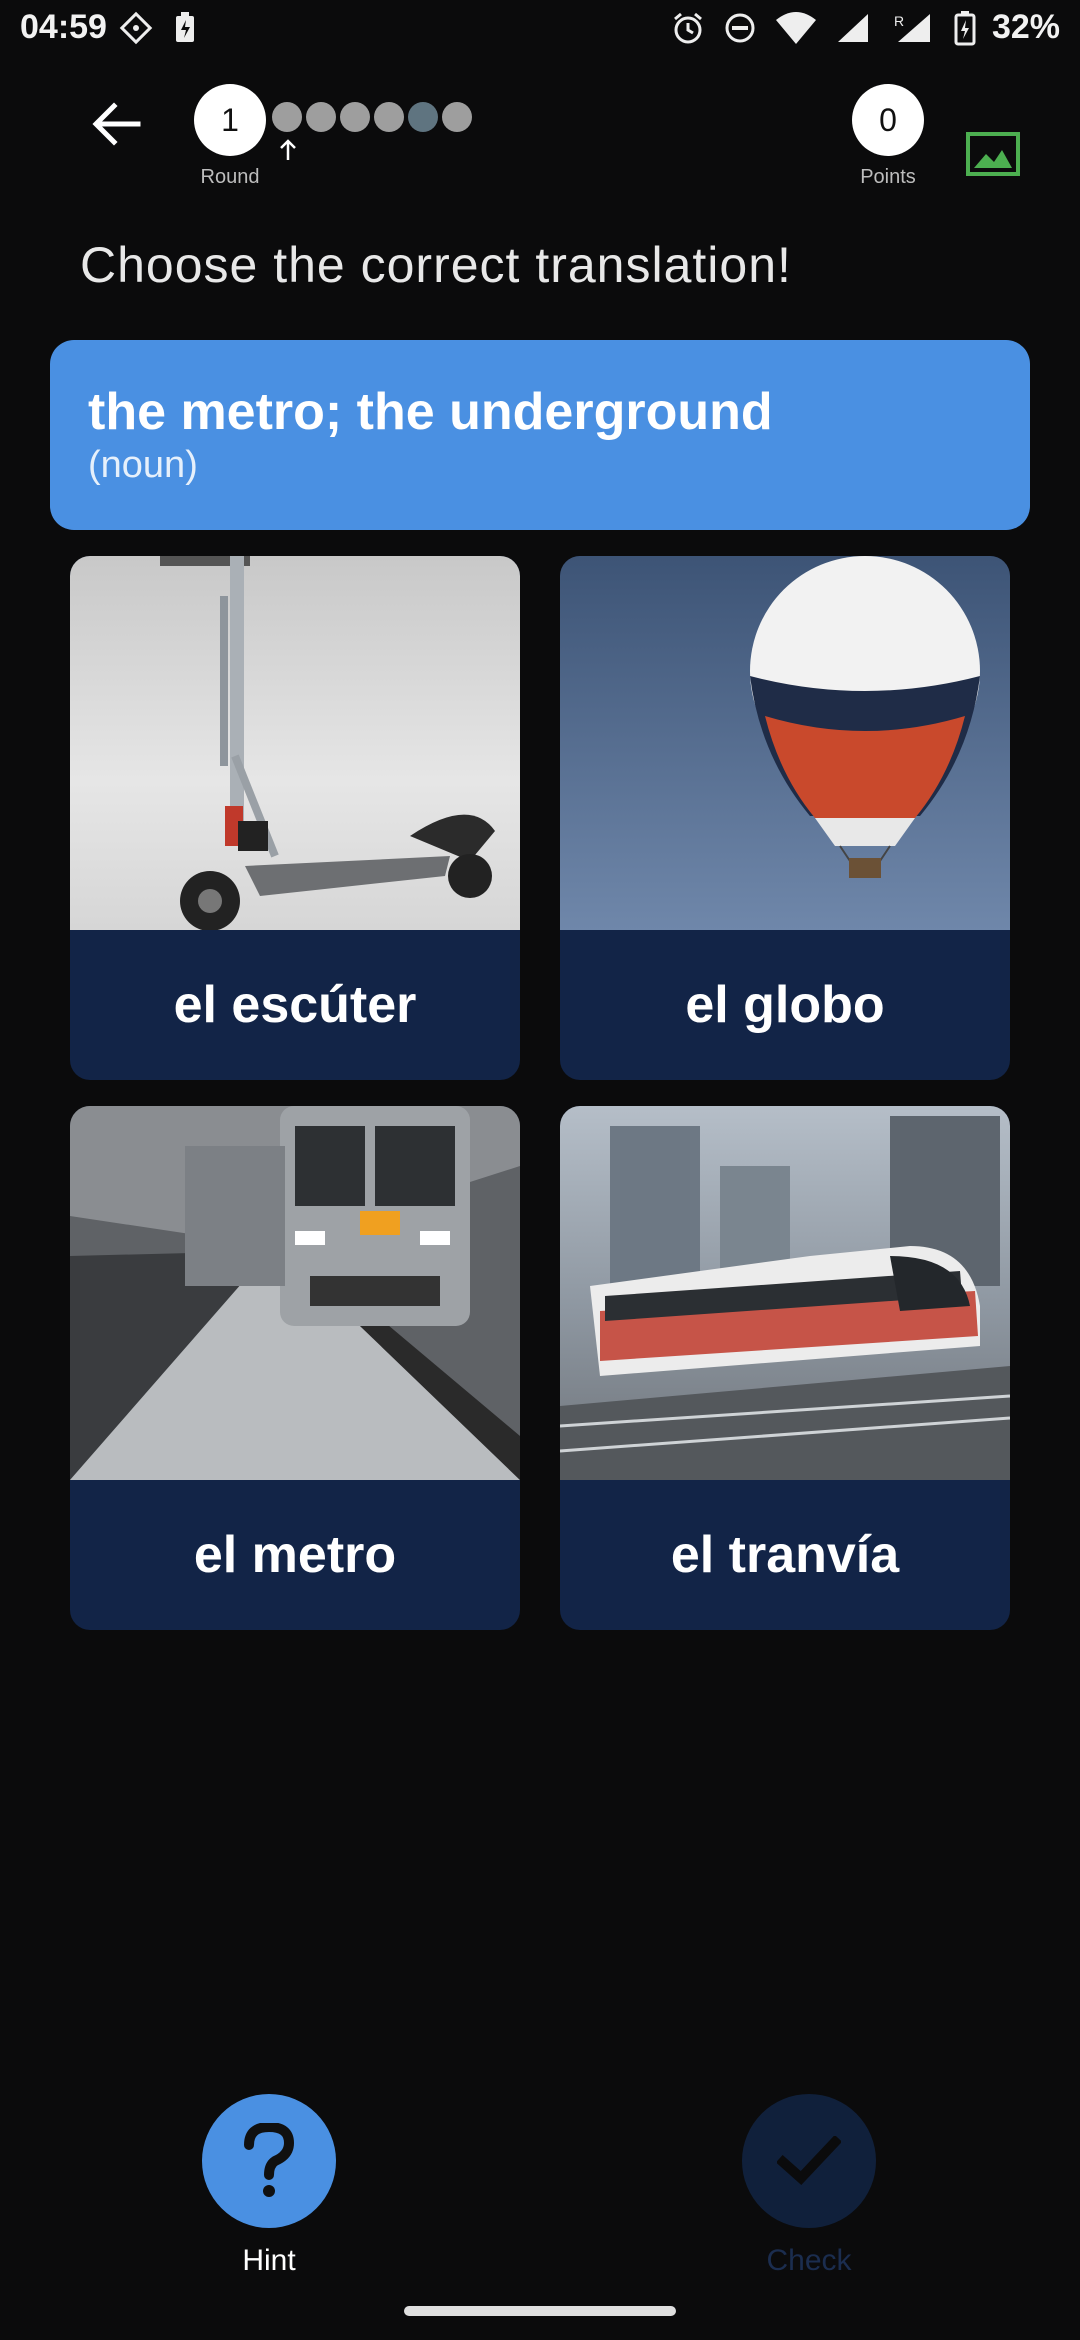 The image size is (1080, 2340). I want to click on hint-label: Hint, so click(269, 2260).